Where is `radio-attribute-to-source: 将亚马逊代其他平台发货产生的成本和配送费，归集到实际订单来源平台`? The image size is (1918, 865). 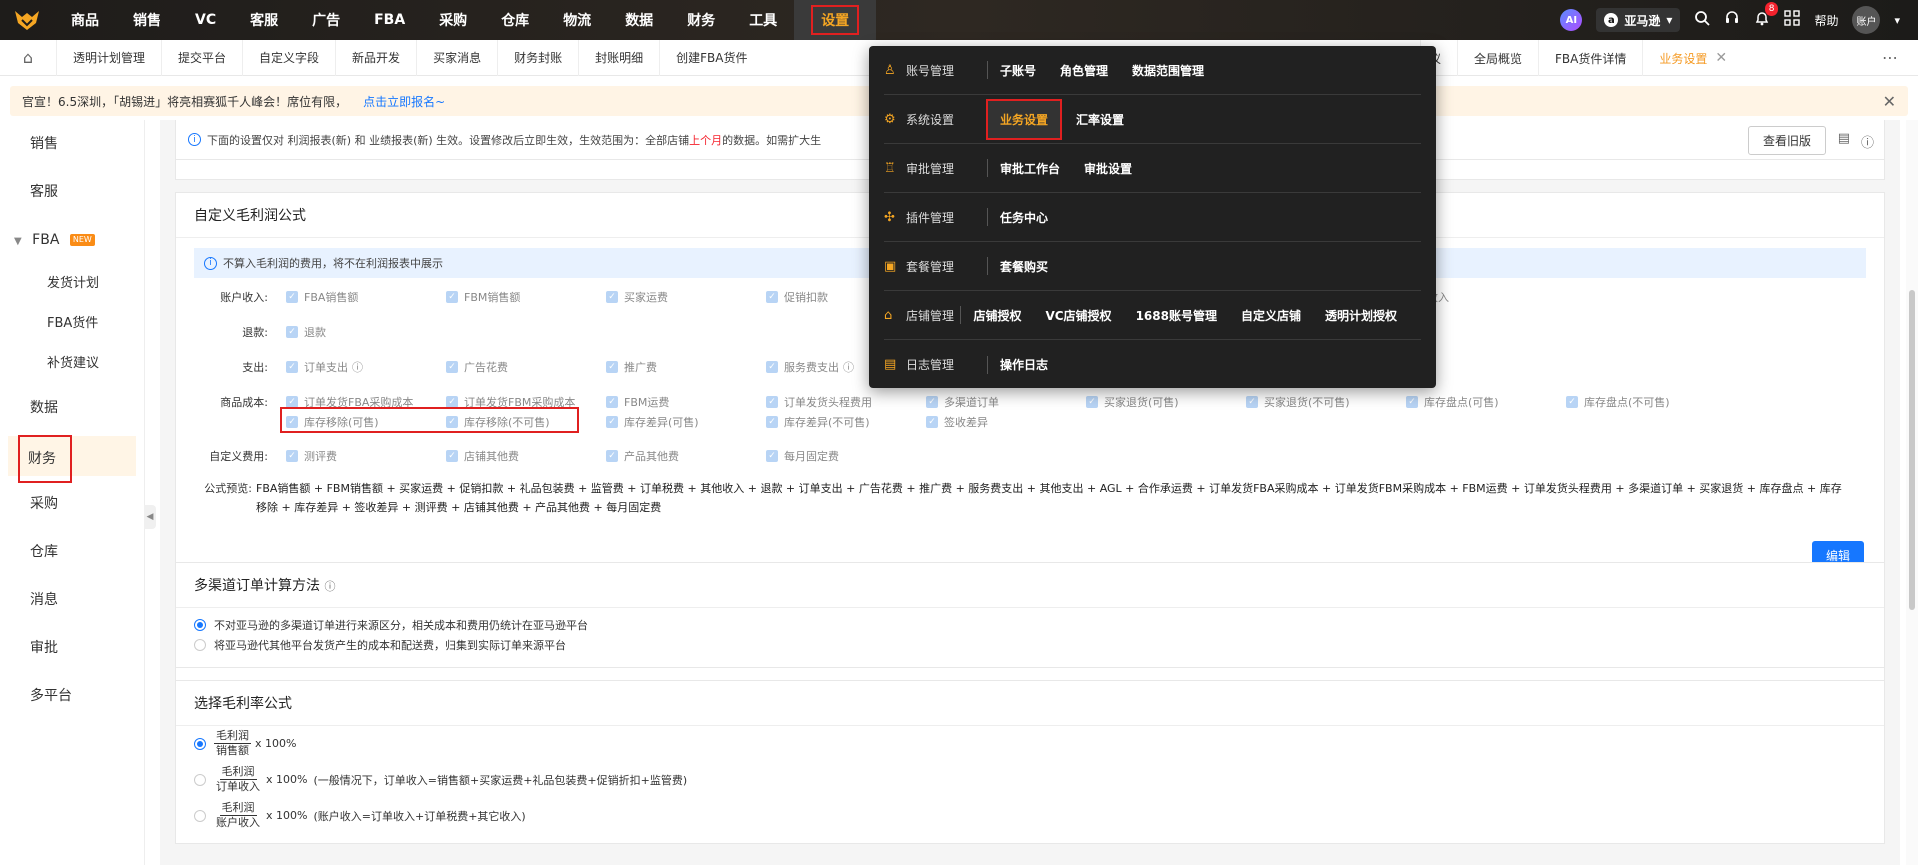
radio-attribute-to-source: 将亚马逊代其他平台发货产生的成本和配送费，归集到实际订单来源平台 is located at coordinates (380, 645).